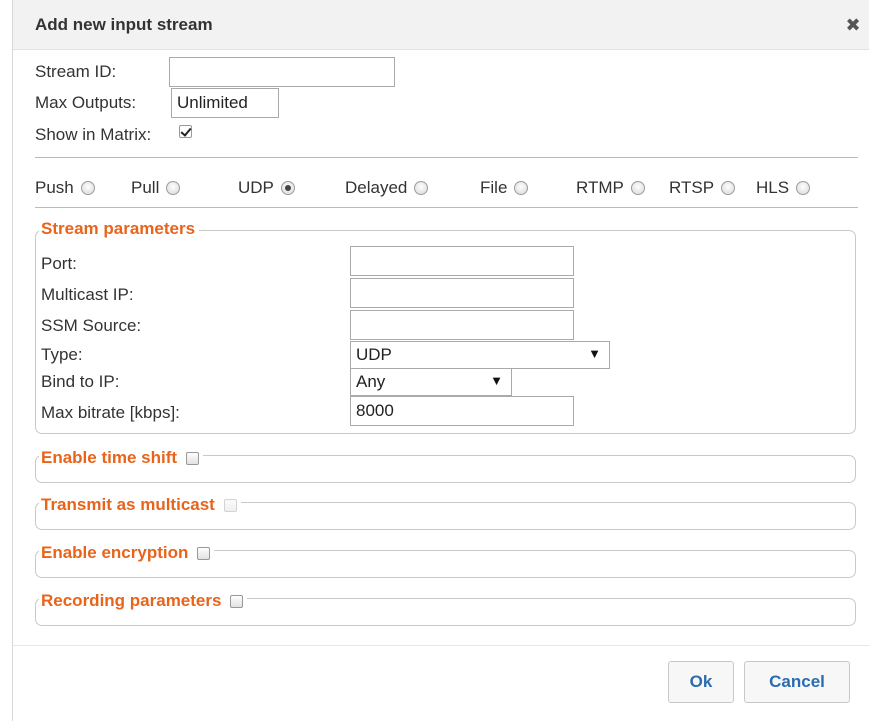 The image size is (869, 721). What do you see at coordinates (287, 188) in the screenshot?
I see `radio-udp-button` at bounding box center [287, 188].